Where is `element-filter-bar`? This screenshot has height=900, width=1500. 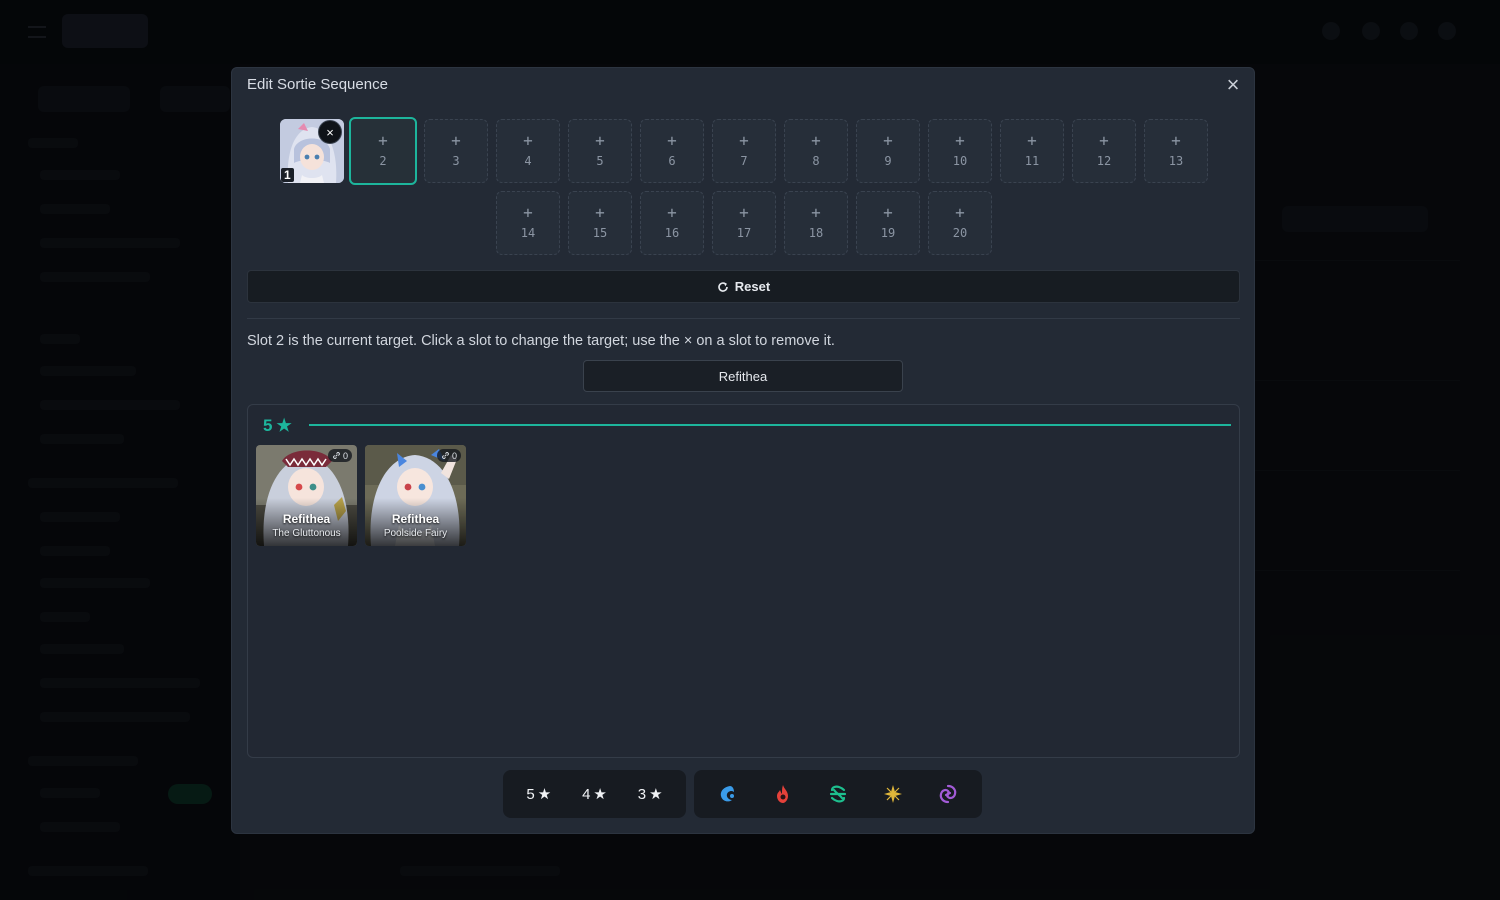
element-filter-bar is located at coordinates (838, 794).